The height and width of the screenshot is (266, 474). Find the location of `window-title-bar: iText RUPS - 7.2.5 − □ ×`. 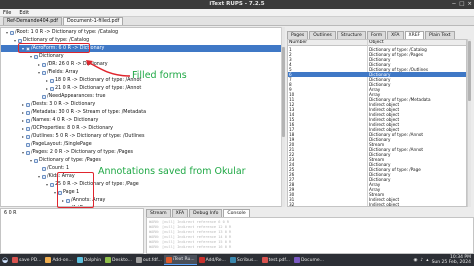

window-title-bar: iText RUPS - 7.2.5 − □ × is located at coordinates (237, 4).